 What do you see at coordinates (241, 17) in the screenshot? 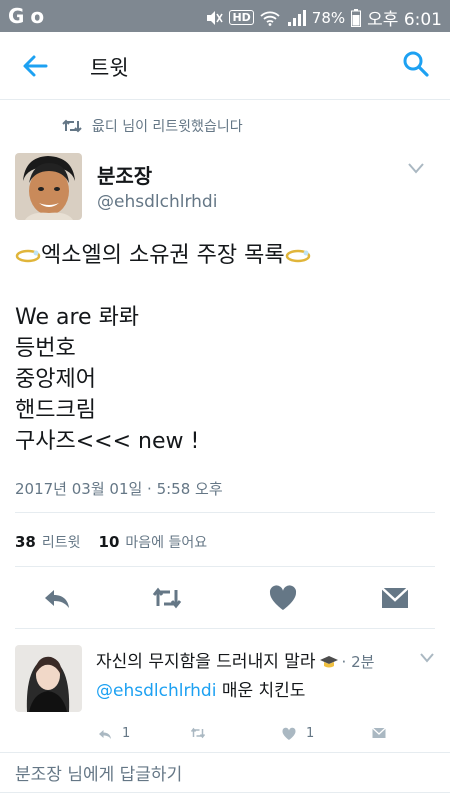
I see `hd-badge: HD` at bounding box center [241, 17].